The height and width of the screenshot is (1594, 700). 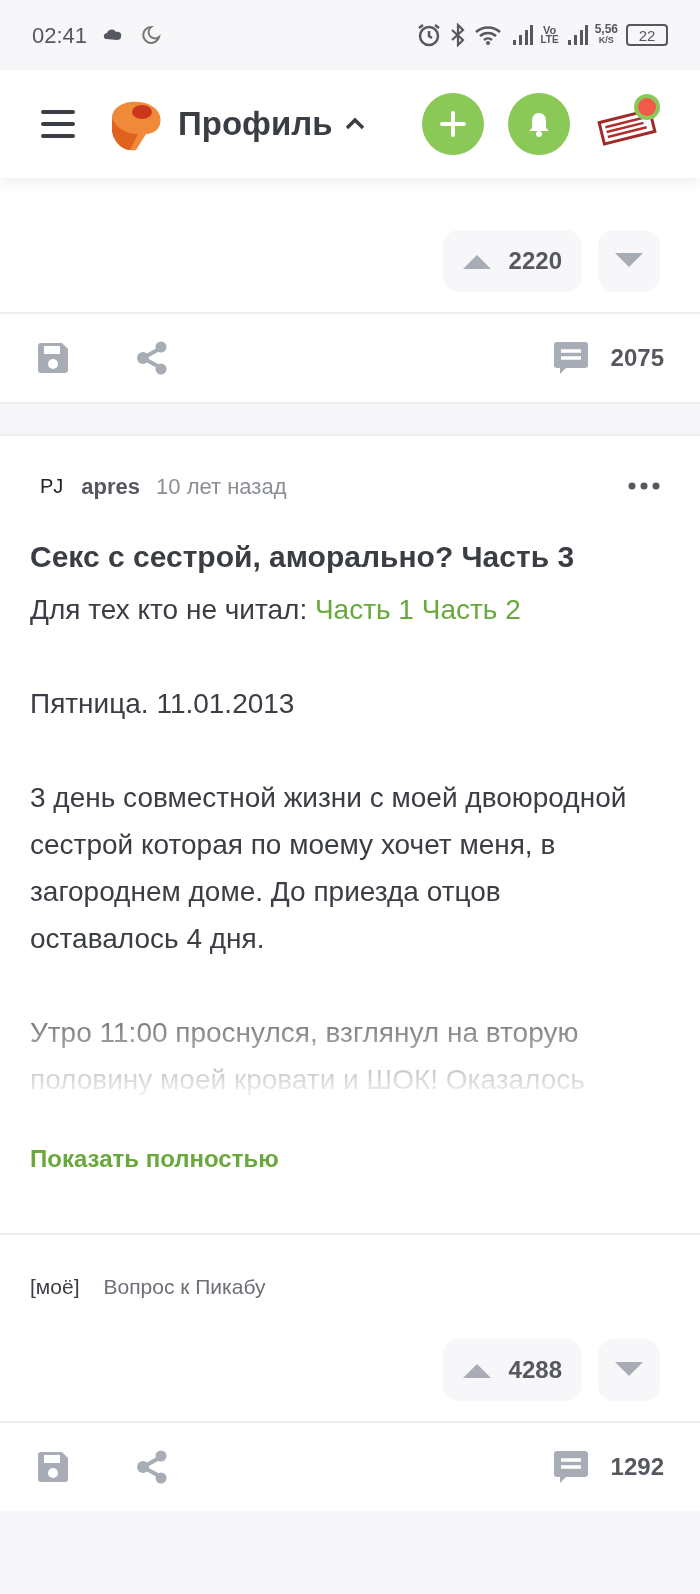 What do you see at coordinates (647, 35) in the screenshot?
I see `battery-indicator: 22` at bounding box center [647, 35].